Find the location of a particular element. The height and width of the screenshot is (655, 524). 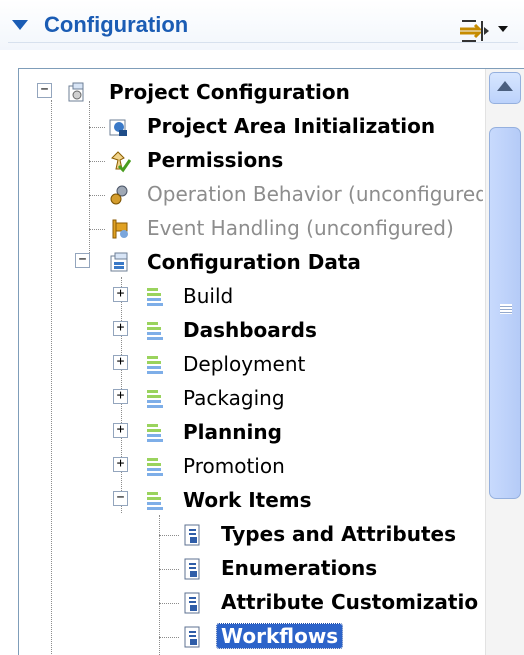

tree-label: Packaging is located at coordinates (234, 398).